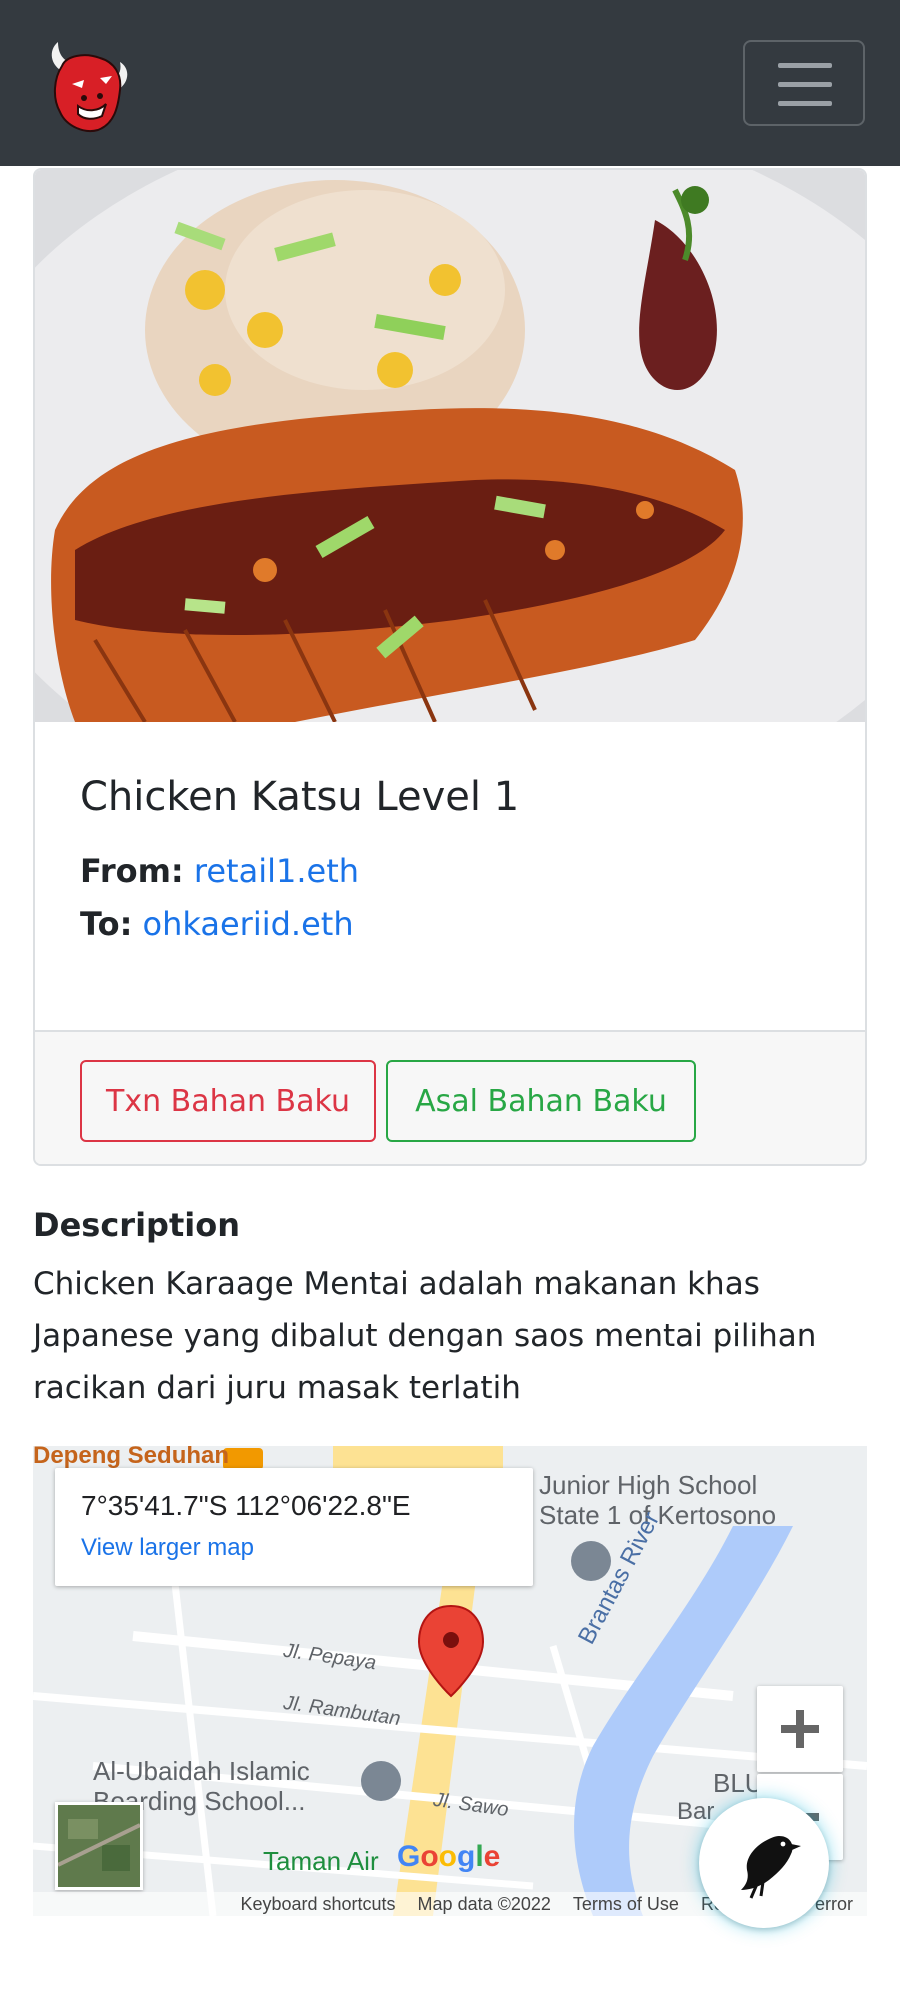  Describe the element at coordinates (804, 83) in the screenshot. I see `navbar-toggler-button` at that location.